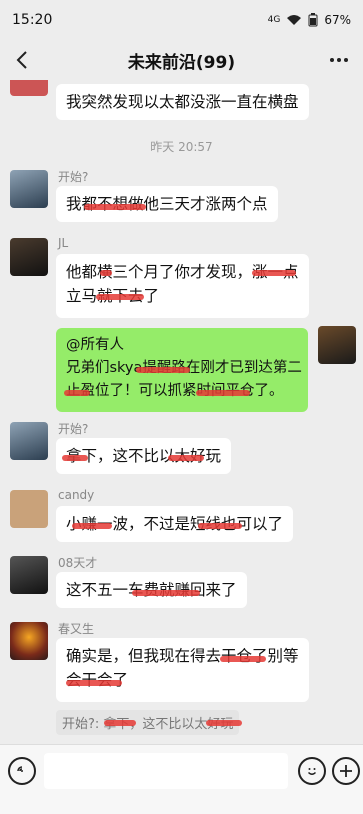 The width and height of the screenshot is (363, 814). I want to click on add-button, so click(346, 771).